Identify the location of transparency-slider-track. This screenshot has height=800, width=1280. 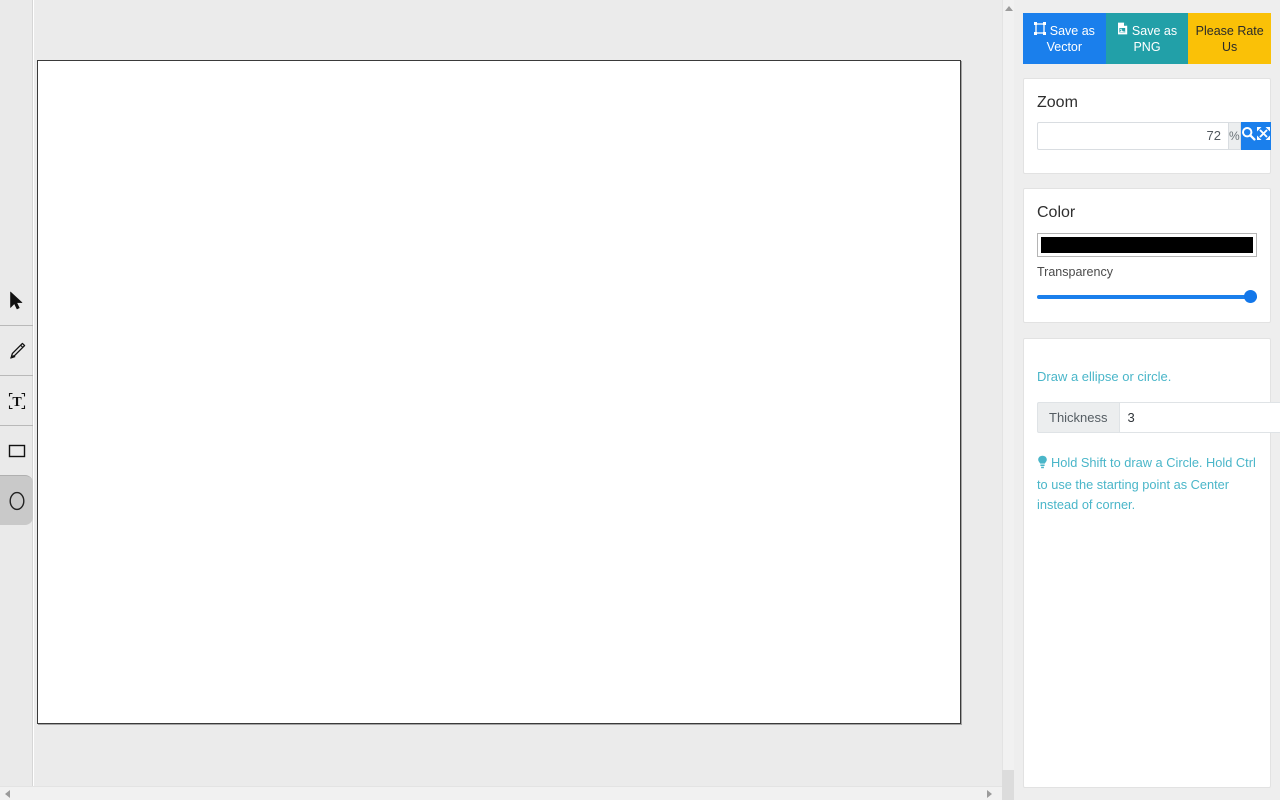
(1147, 297).